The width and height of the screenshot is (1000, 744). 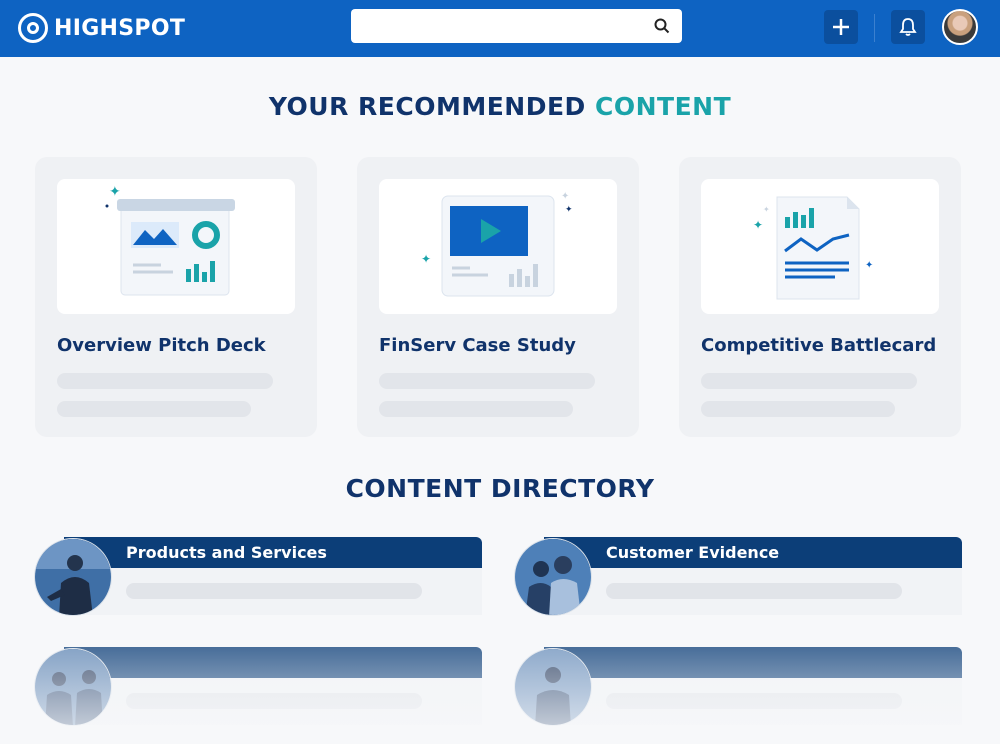 I want to click on brand-name: HIGHSPOT, so click(x=120, y=28).